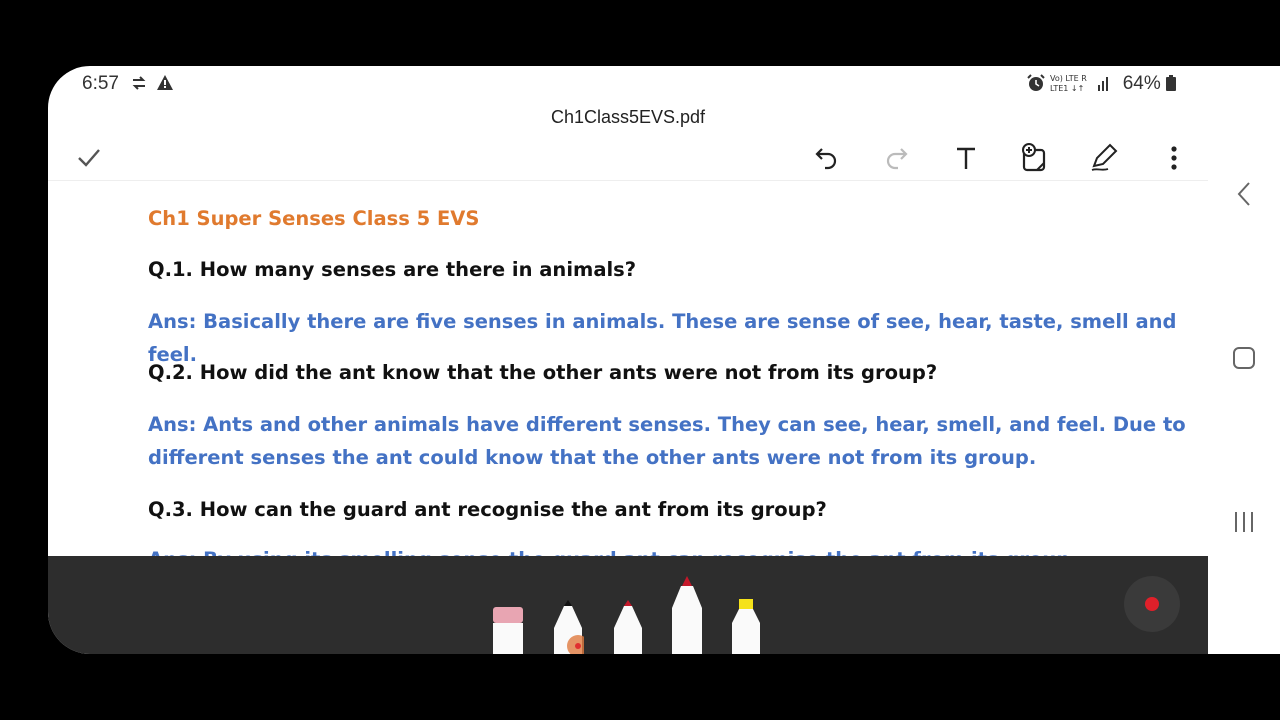 This screenshot has height=720, width=1280. I want to click on data-transfer-icon, so click(139, 85).